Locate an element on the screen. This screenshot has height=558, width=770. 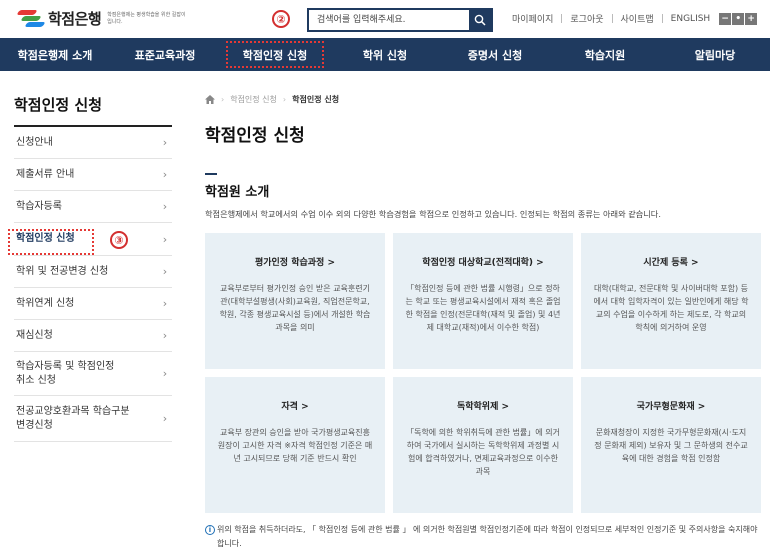
side-nav-item-label: 학위연계 신청 is located at coordinates (45, 303).